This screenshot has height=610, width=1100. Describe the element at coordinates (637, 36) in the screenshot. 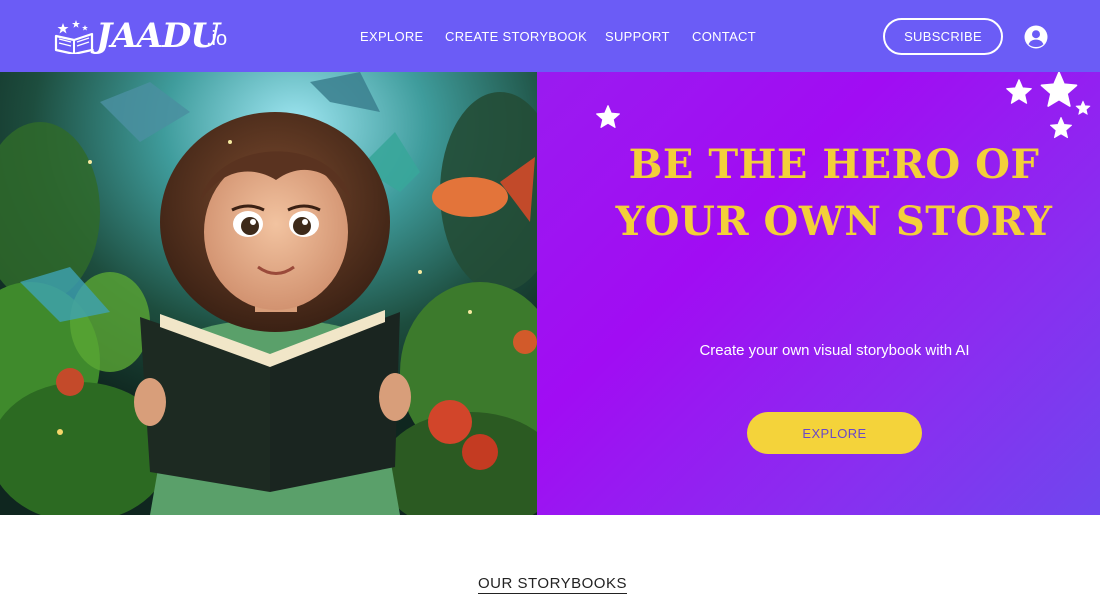

I see `nav-support: SUPPORT` at that location.